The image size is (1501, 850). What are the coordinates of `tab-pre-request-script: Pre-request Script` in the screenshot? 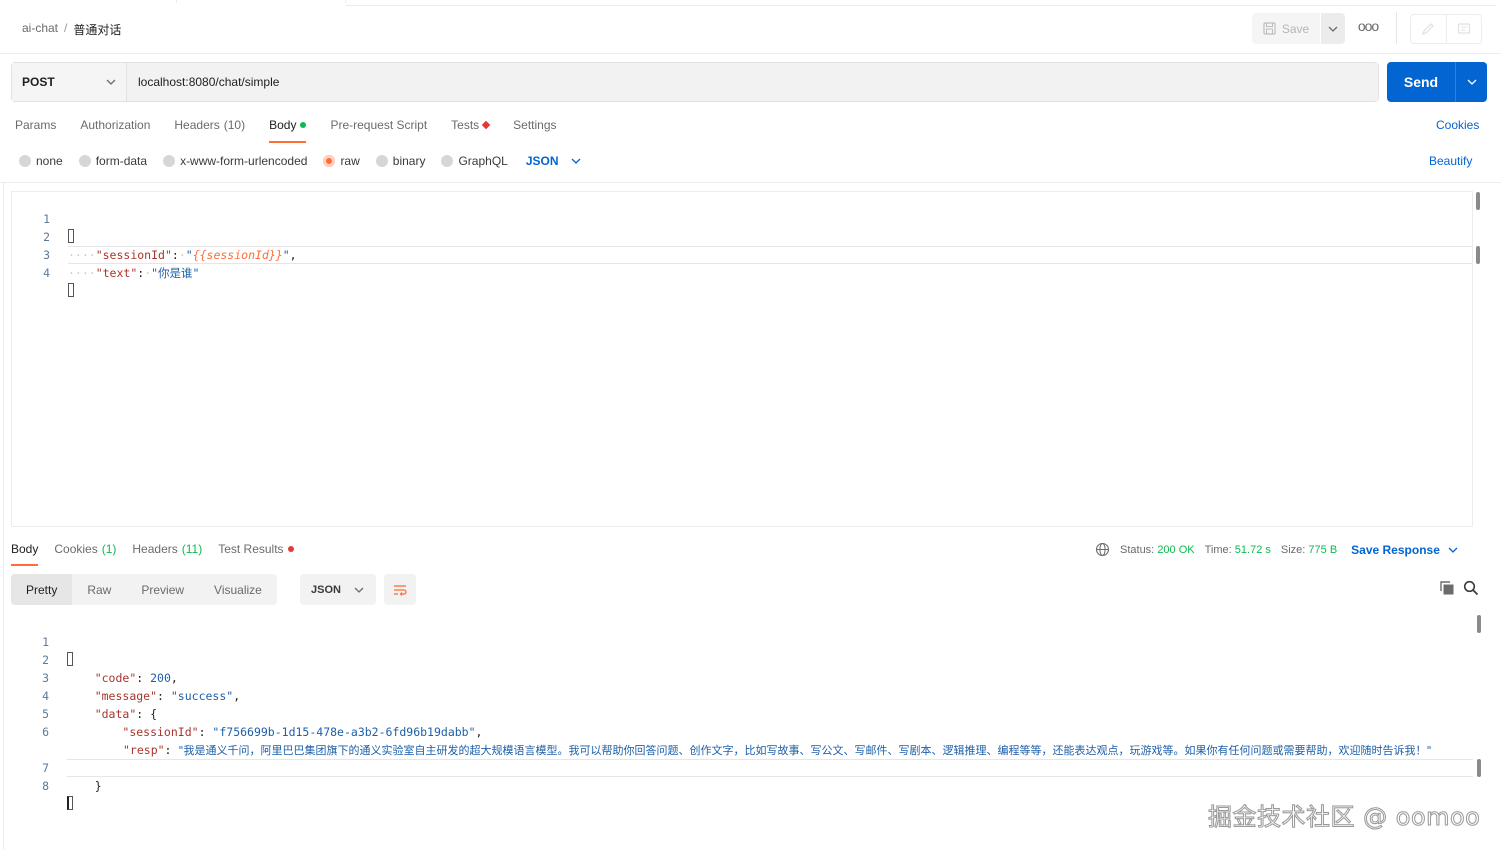 It's located at (378, 131).